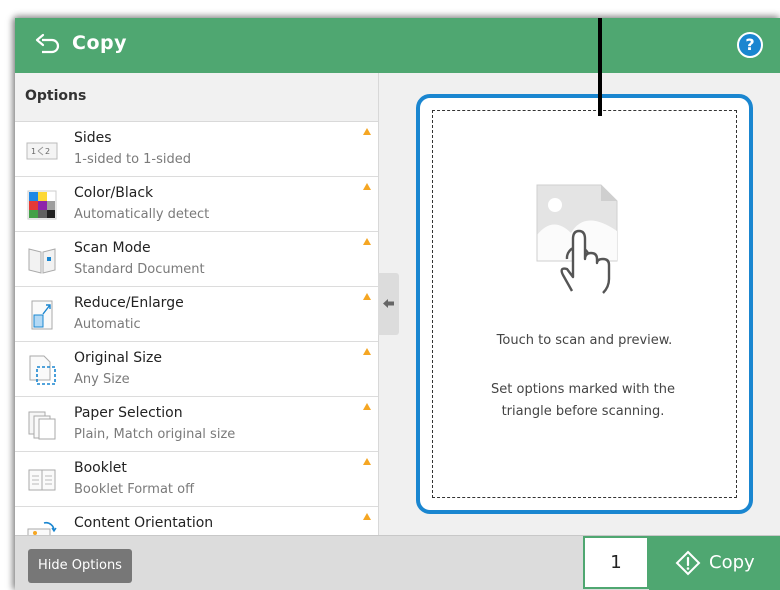 The height and width of the screenshot is (590, 780). Describe the element at coordinates (196, 314) in the screenshot. I see `option-reduce-enlarge: Reduce/Enlarge Automatic` at that location.